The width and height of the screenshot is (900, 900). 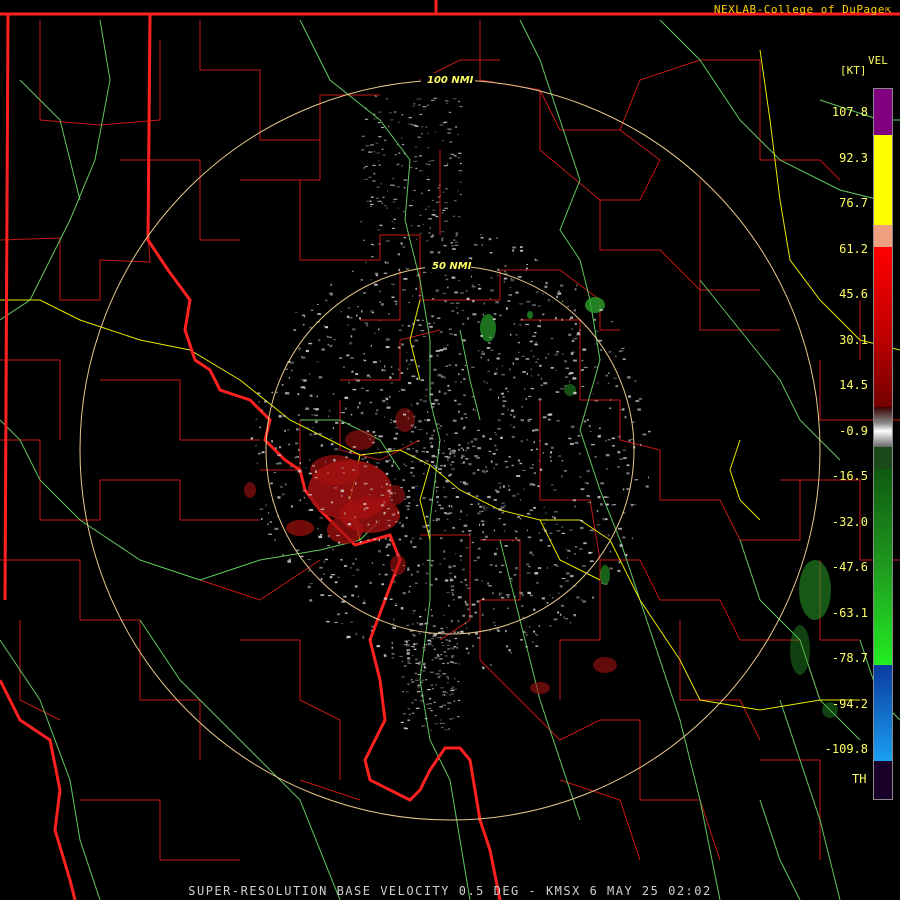 What do you see at coordinates (849, 703) in the screenshot?
I see `legend-tick: -94.2` at bounding box center [849, 703].